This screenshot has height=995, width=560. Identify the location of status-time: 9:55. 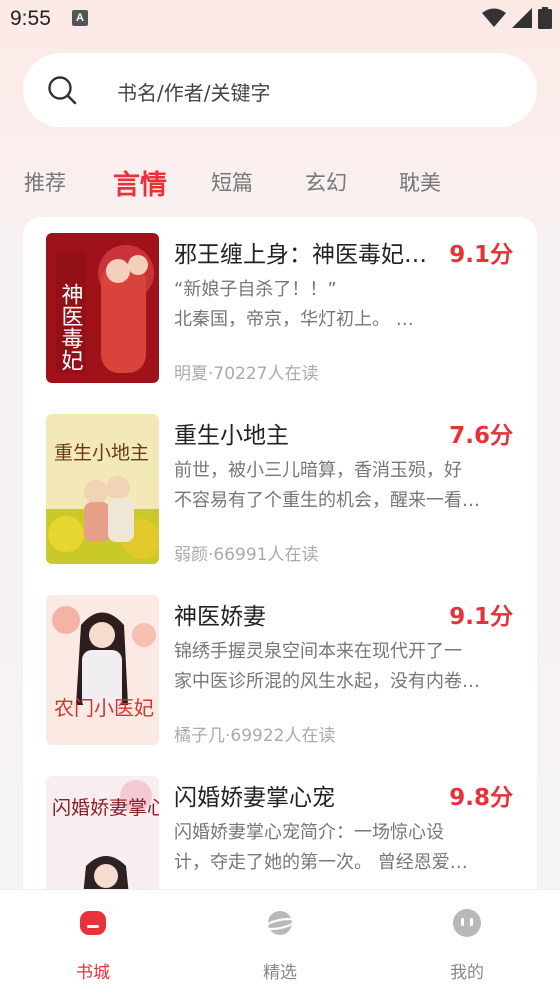
(30, 18).